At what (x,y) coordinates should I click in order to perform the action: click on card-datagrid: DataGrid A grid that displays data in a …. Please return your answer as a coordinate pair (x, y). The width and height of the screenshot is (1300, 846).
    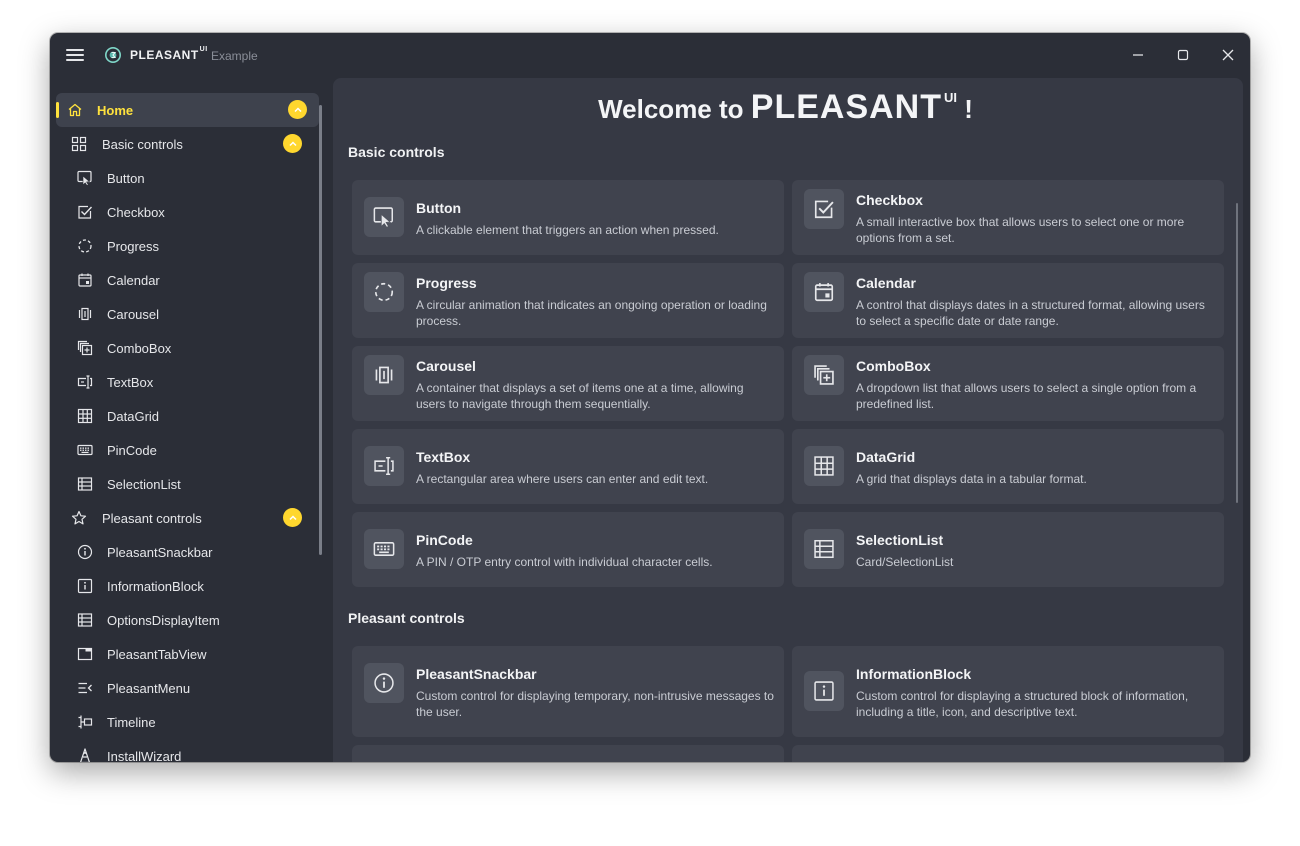
    Looking at the image, I should click on (1008, 466).